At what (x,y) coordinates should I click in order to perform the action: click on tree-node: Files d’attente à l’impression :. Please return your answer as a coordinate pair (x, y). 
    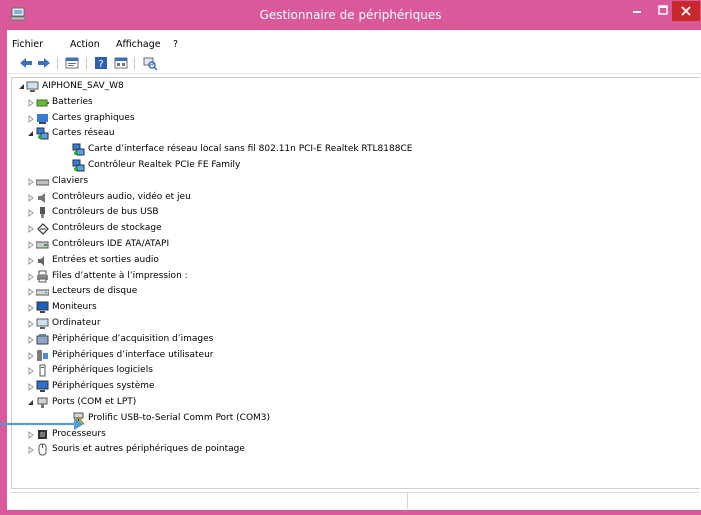
    Looking at the image, I should click on (352, 278).